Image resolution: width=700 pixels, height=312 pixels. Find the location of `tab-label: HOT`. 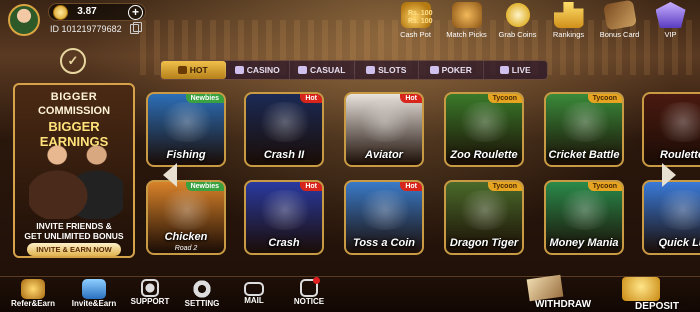

tab-label: HOT is located at coordinates (198, 70).